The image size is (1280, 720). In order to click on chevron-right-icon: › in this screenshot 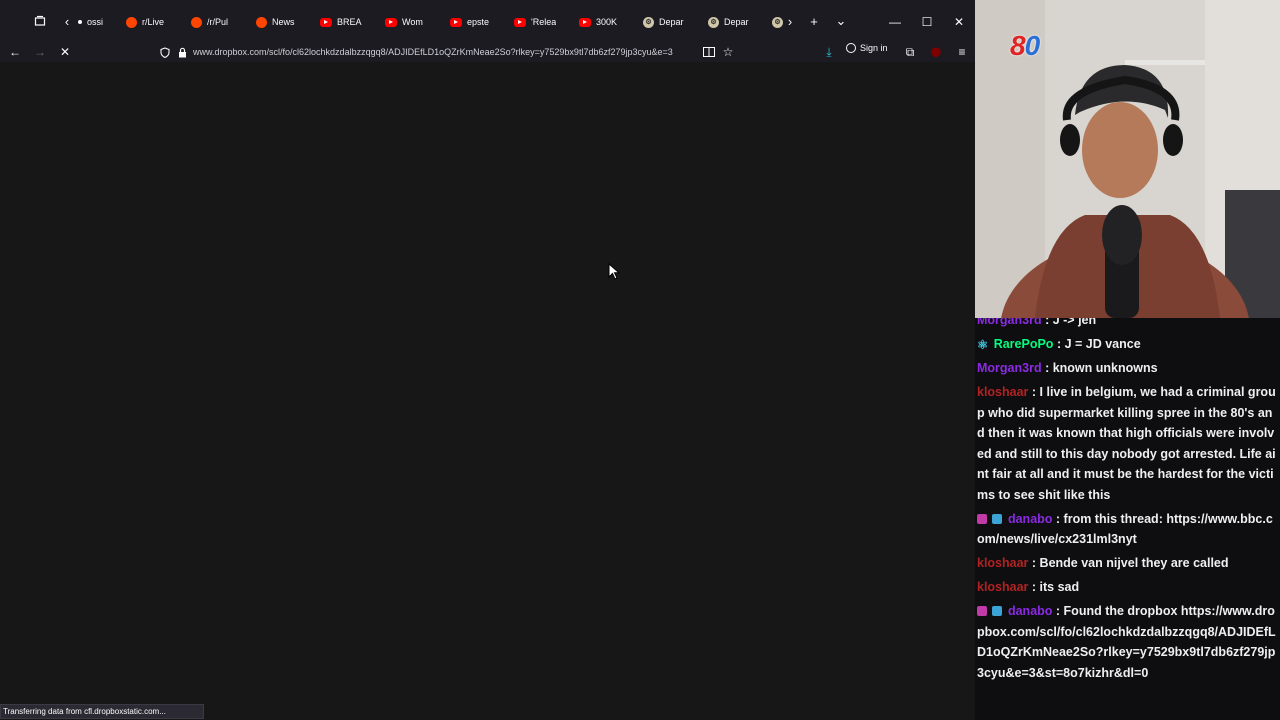, I will do `click(790, 21)`.